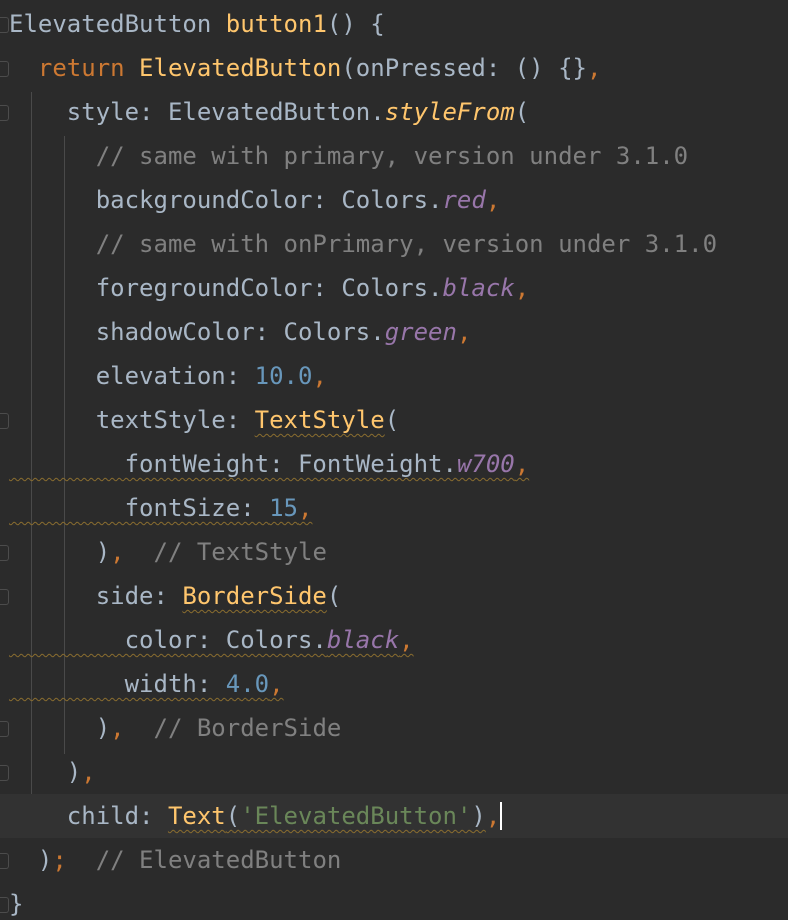 The image size is (788, 920). Describe the element at coordinates (233, 728) in the screenshot. I see `code-token: // BorderSide` at that location.